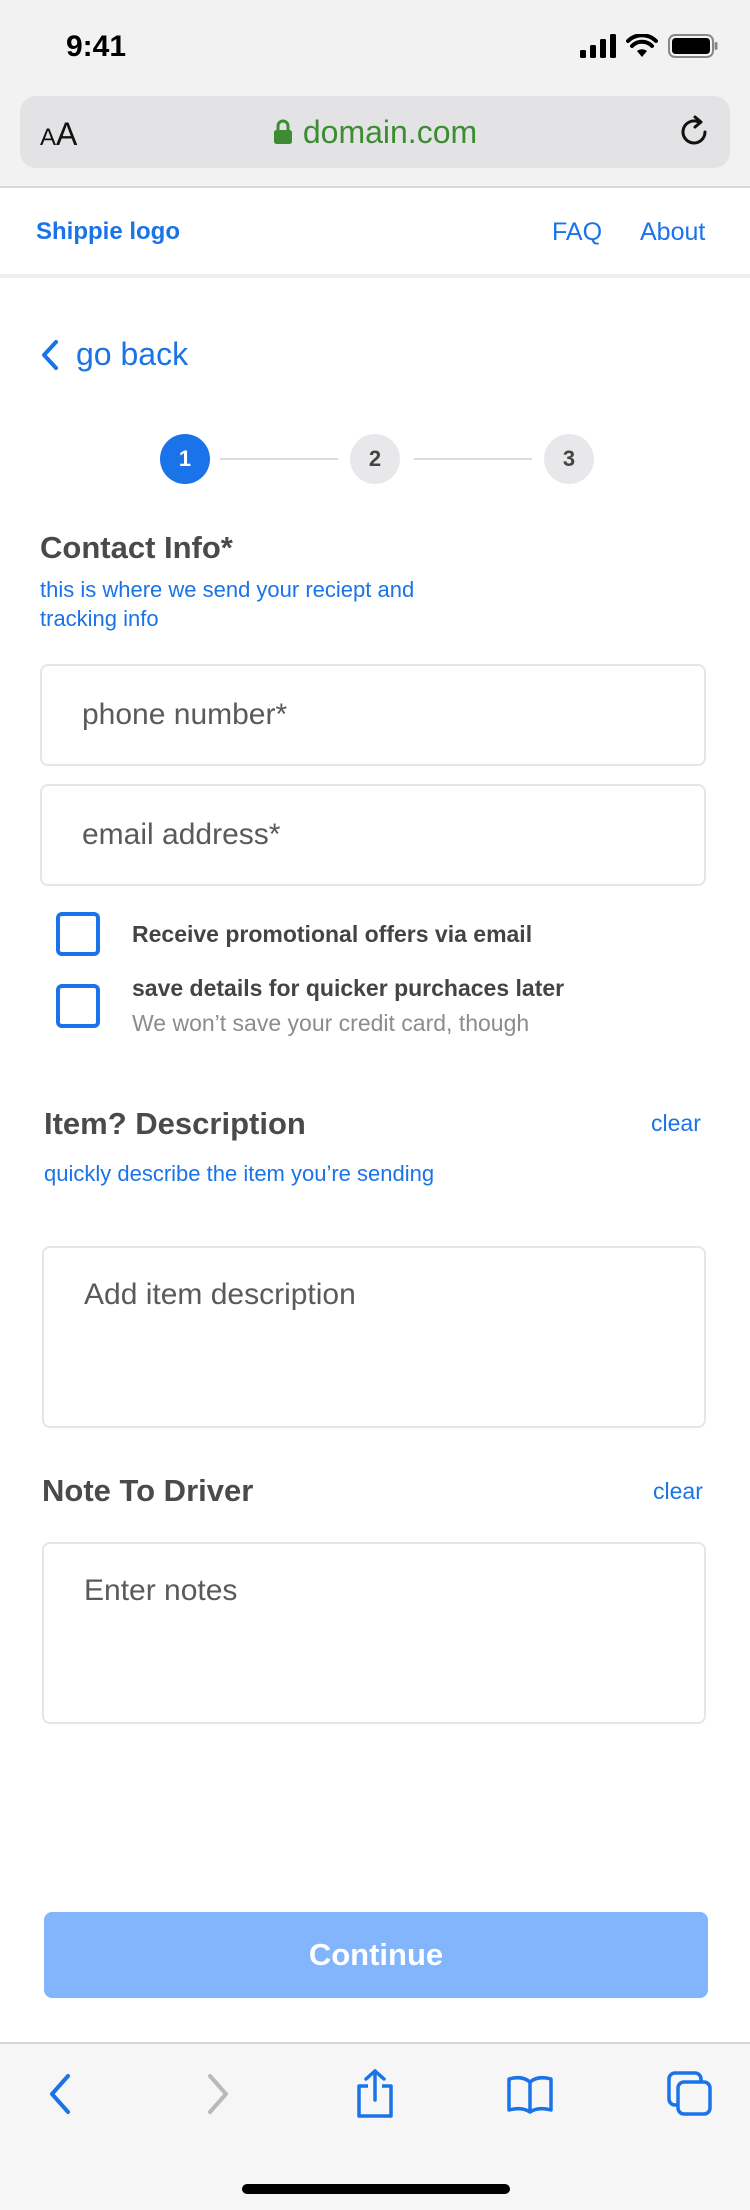 The width and height of the screenshot is (750, 2210). What do you see at coordinates (374, 1337) in the screenshot?
I see `item-description-input` at bounding box center [374, 1337].